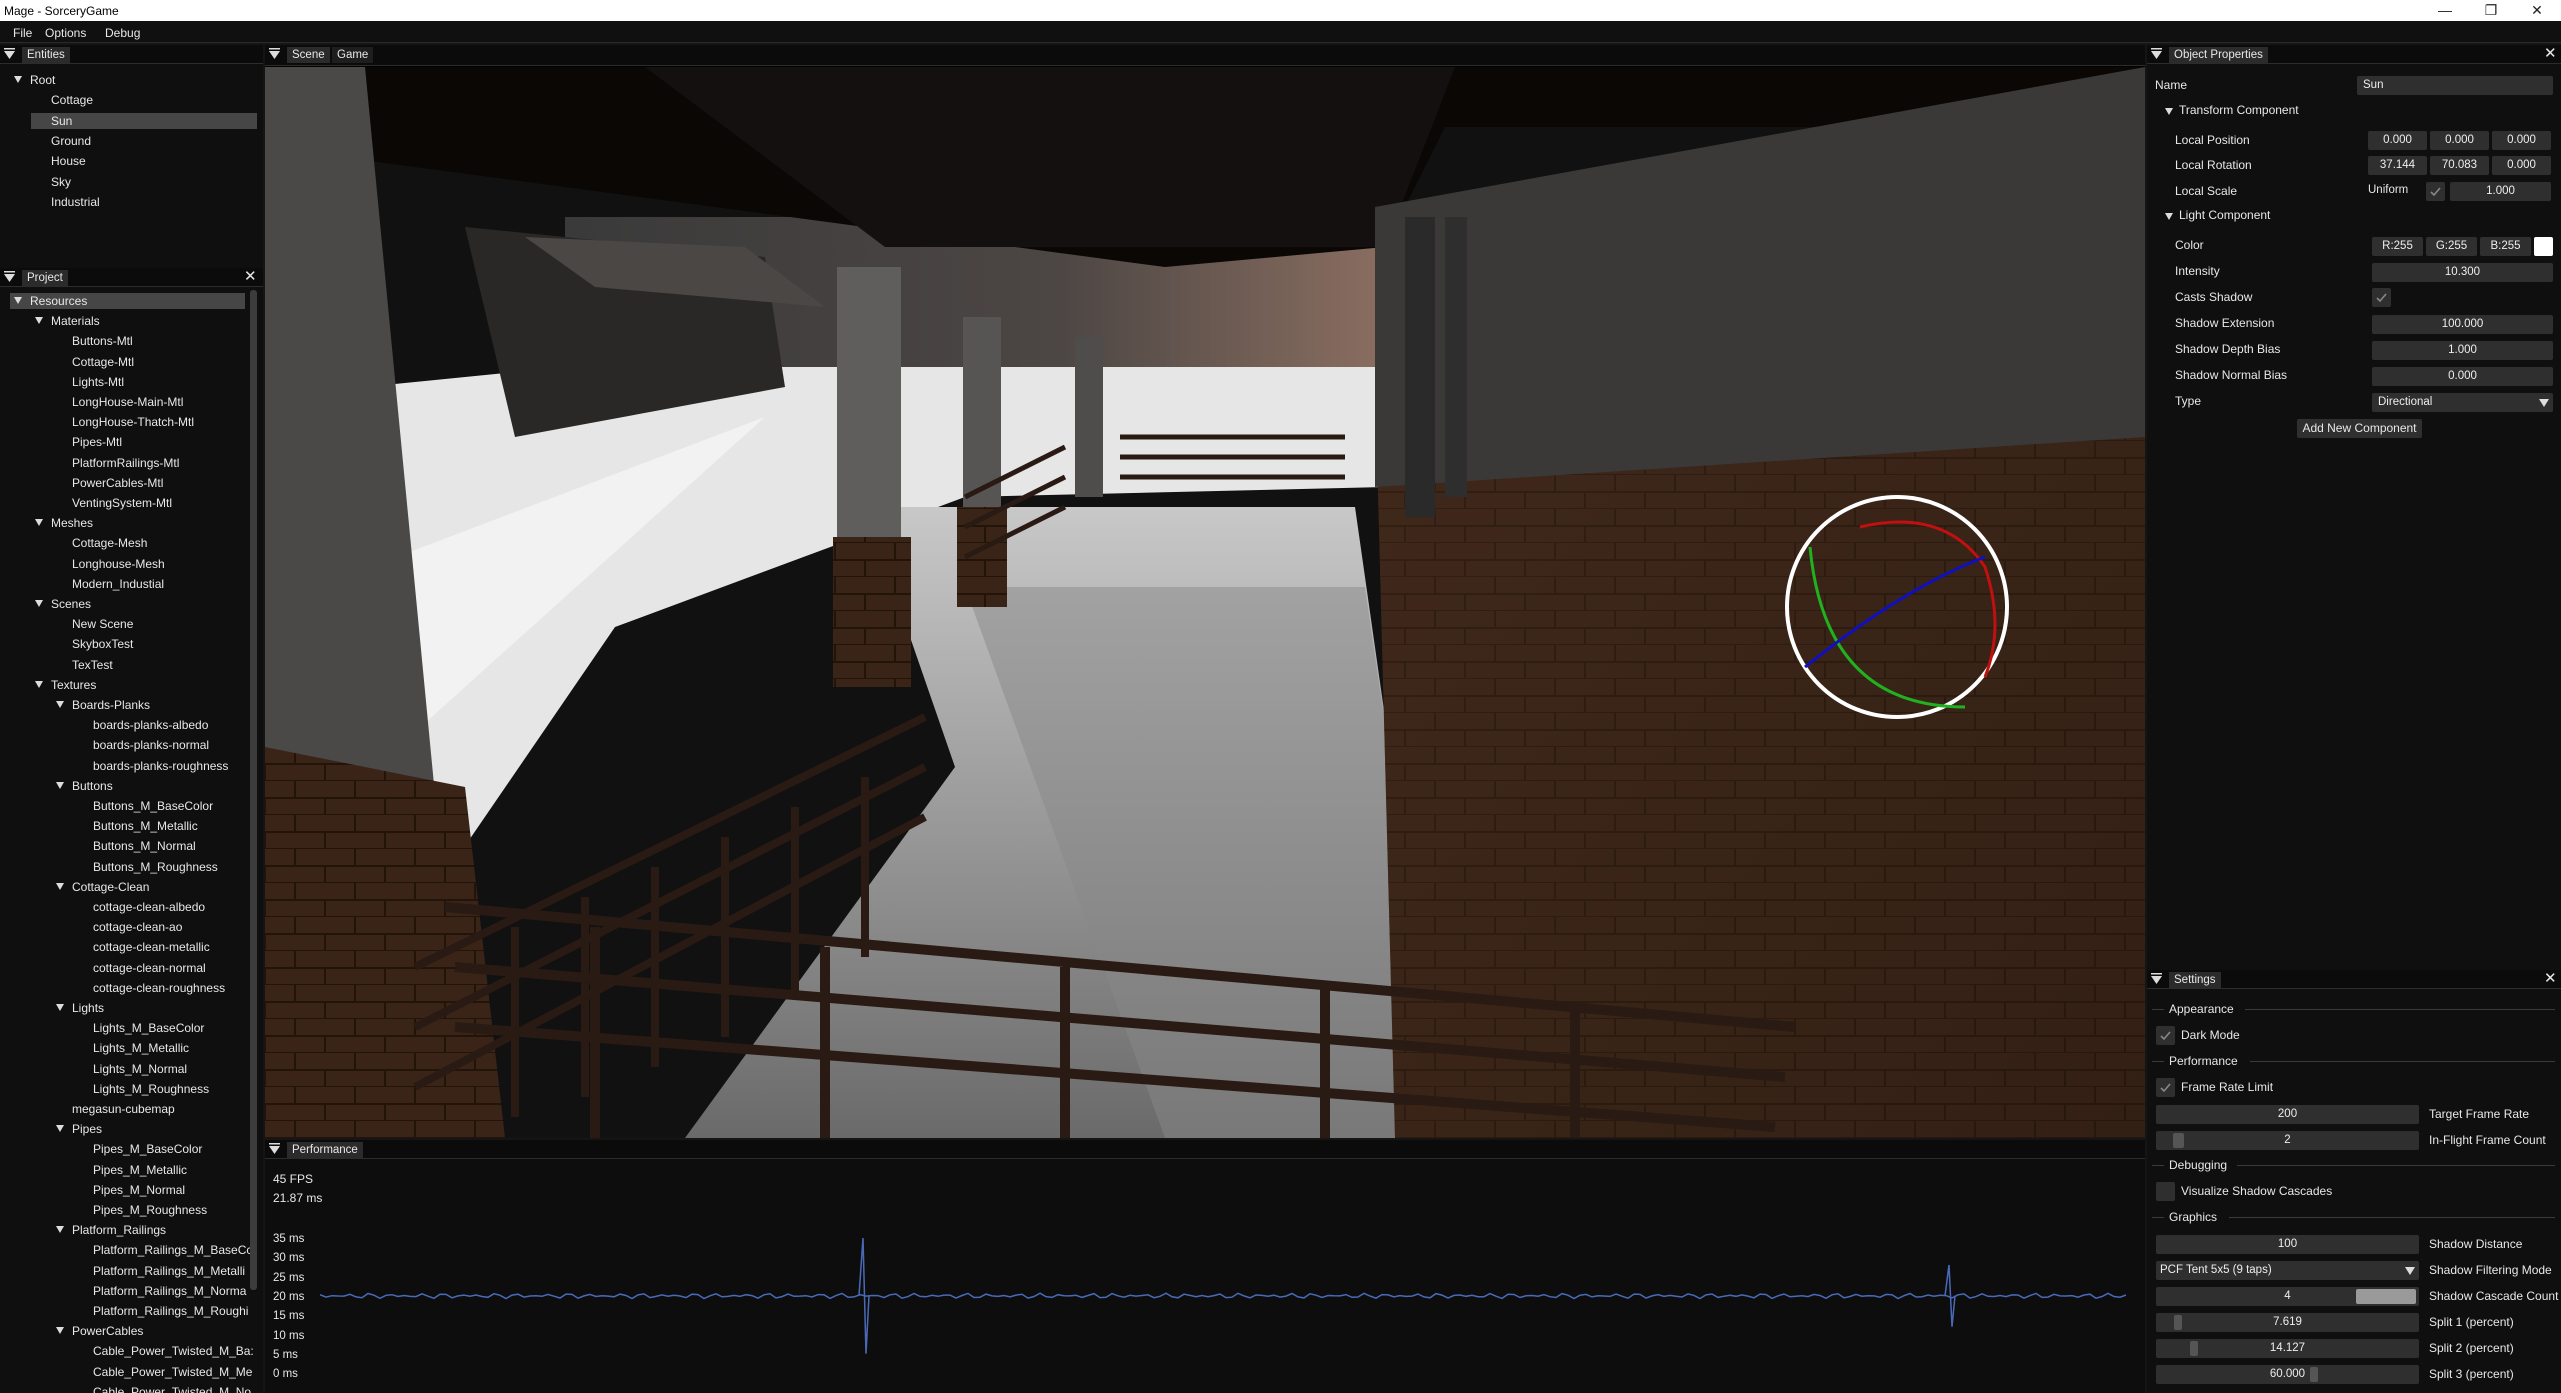  I want to click on shadow-filtering-dropdown: PCF Tent 5x5 (9 taps), so click(2287, 1270).